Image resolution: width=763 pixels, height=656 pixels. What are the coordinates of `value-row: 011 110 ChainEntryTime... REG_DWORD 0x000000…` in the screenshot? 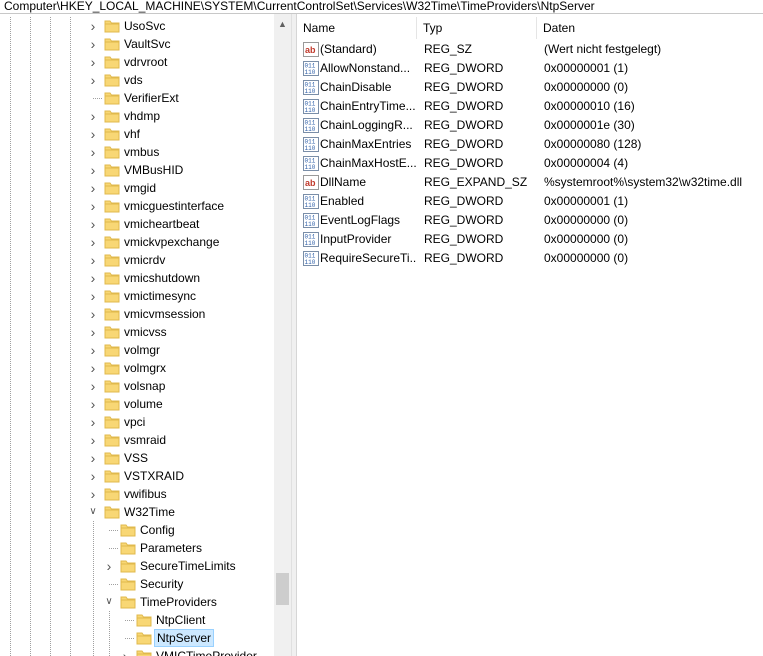 It's located at (530, 106).